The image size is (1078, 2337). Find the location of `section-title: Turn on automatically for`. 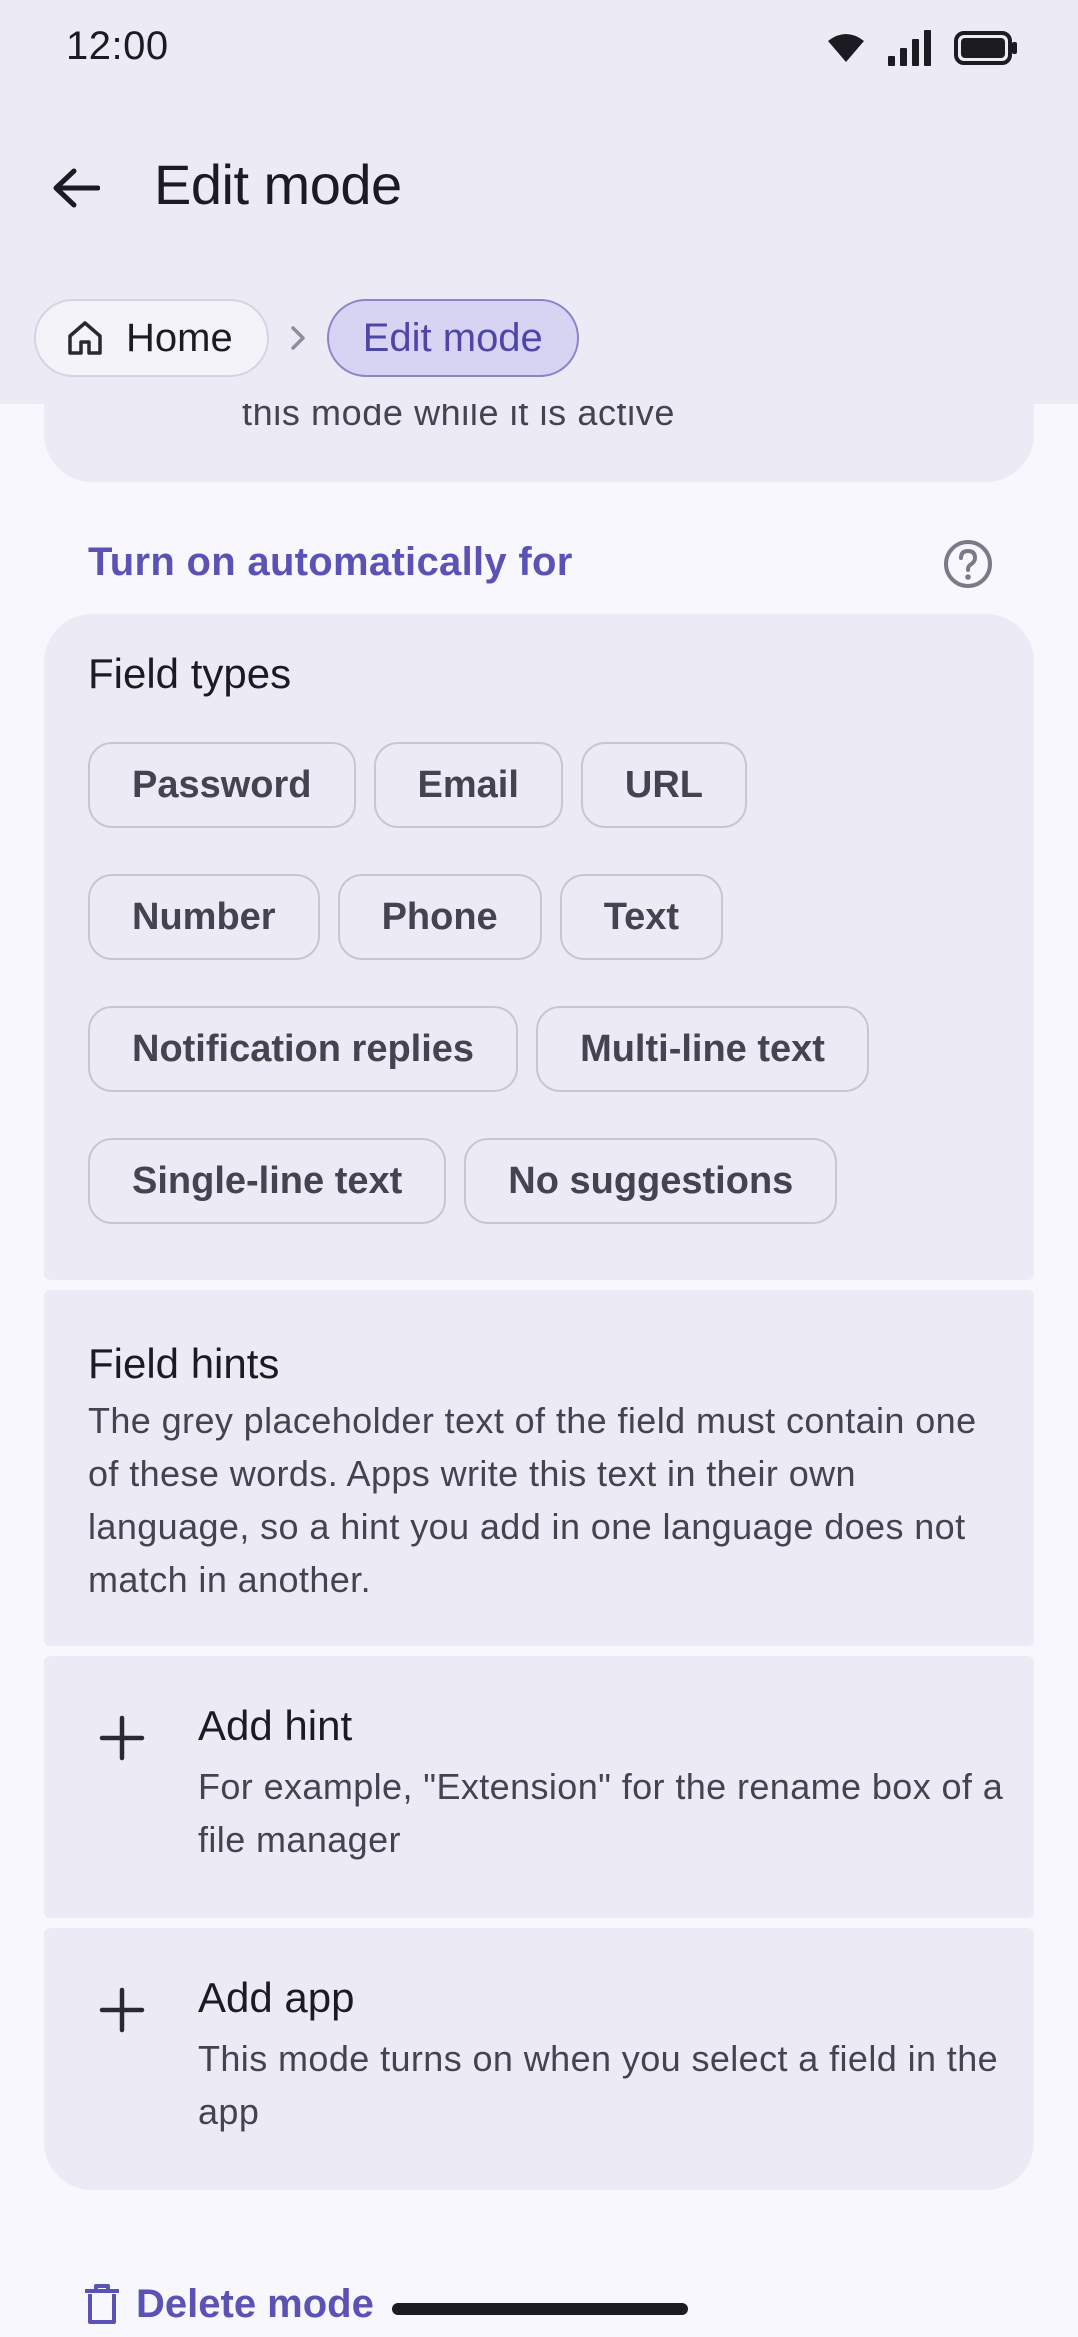

section-title: Turn on automatically for is located at coordinates (330, 562).